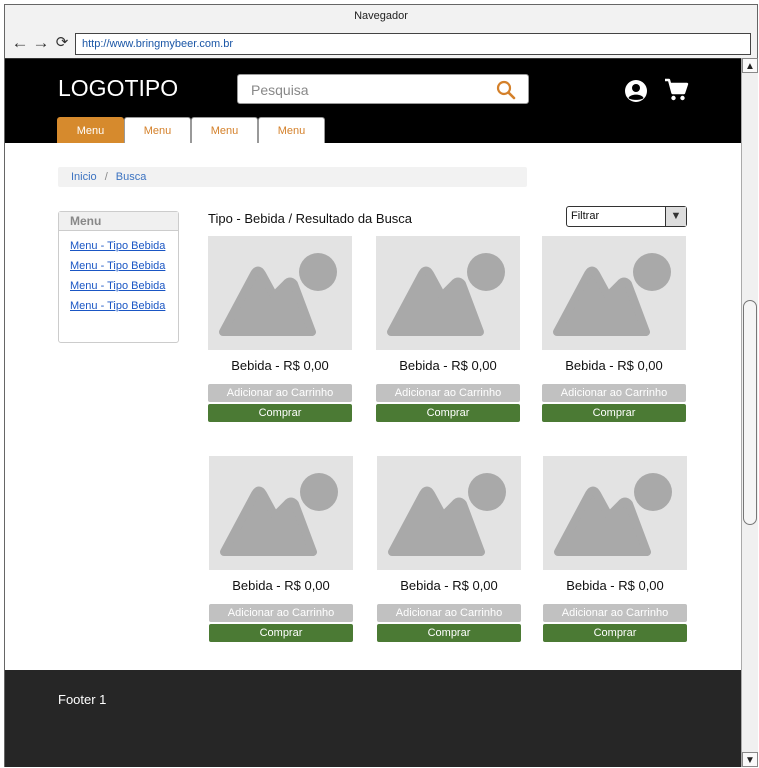 This screenshot has width=759, height=768. What do you see at coordinates (310, 218) in the screenshot?
I see `results-title: Tipo - Bebida / Resultado da Busca` at bounding box center [310, 218].